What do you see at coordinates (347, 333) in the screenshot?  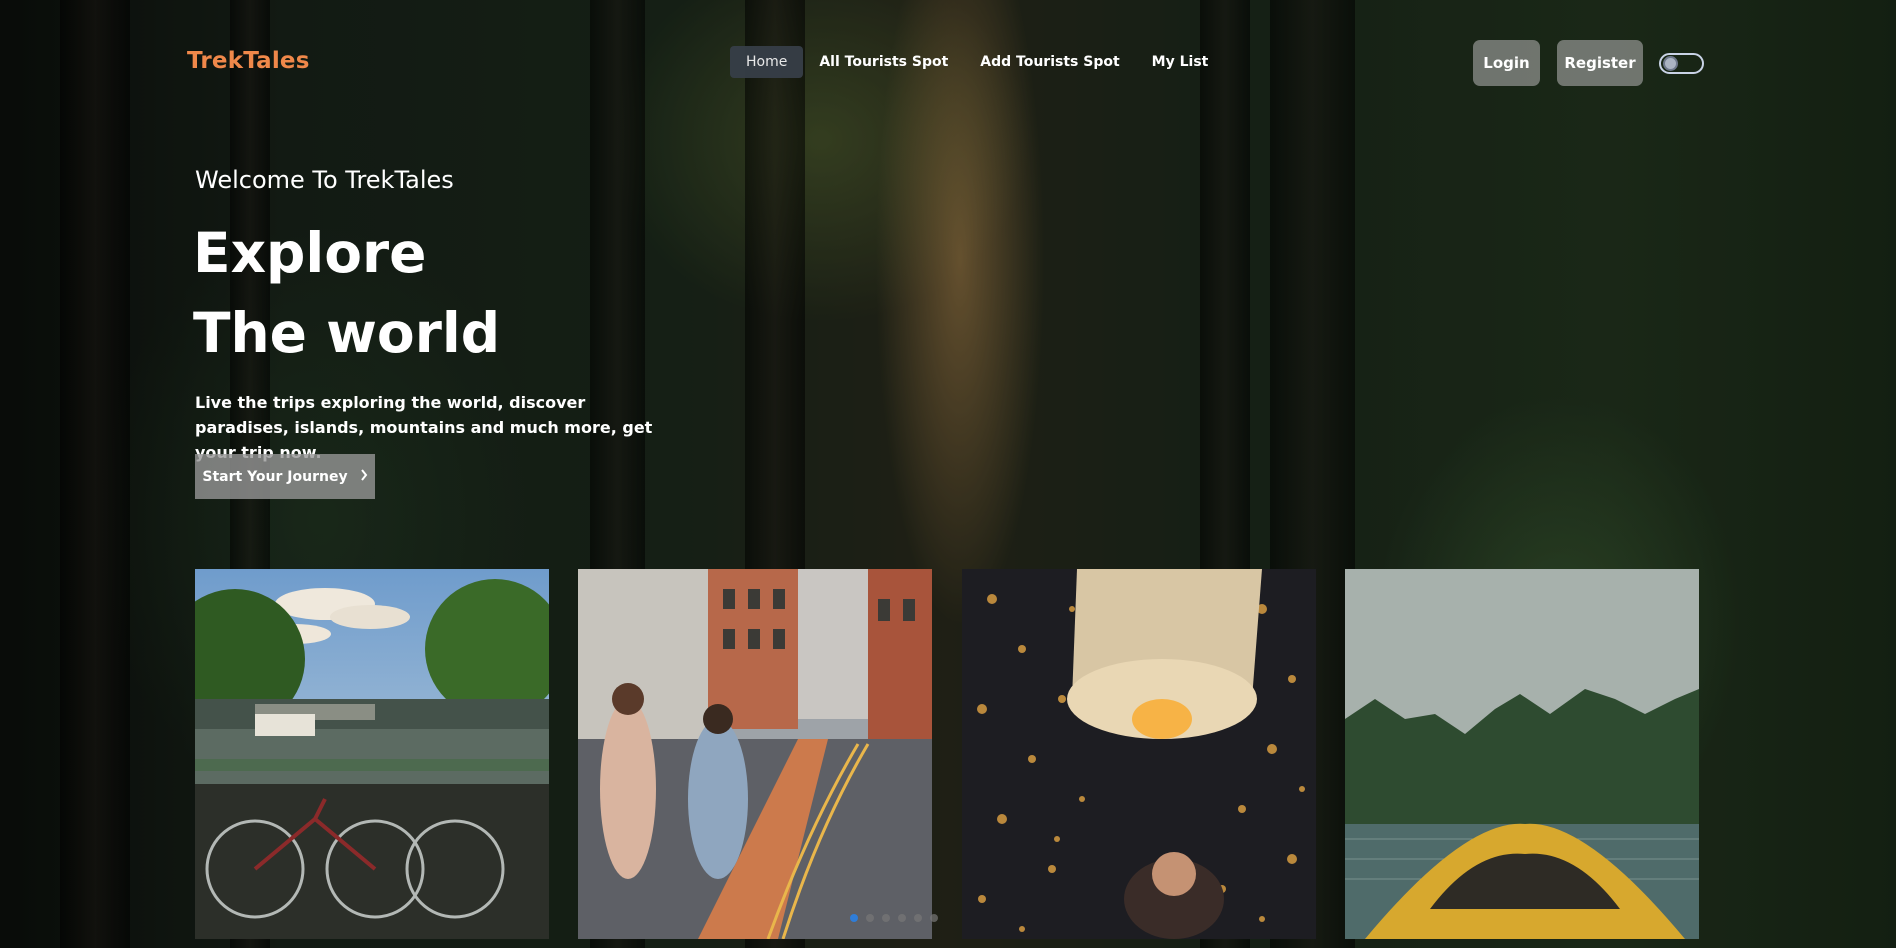 I see `hero-headline-line2: The world` at bounding box center [347, 333].